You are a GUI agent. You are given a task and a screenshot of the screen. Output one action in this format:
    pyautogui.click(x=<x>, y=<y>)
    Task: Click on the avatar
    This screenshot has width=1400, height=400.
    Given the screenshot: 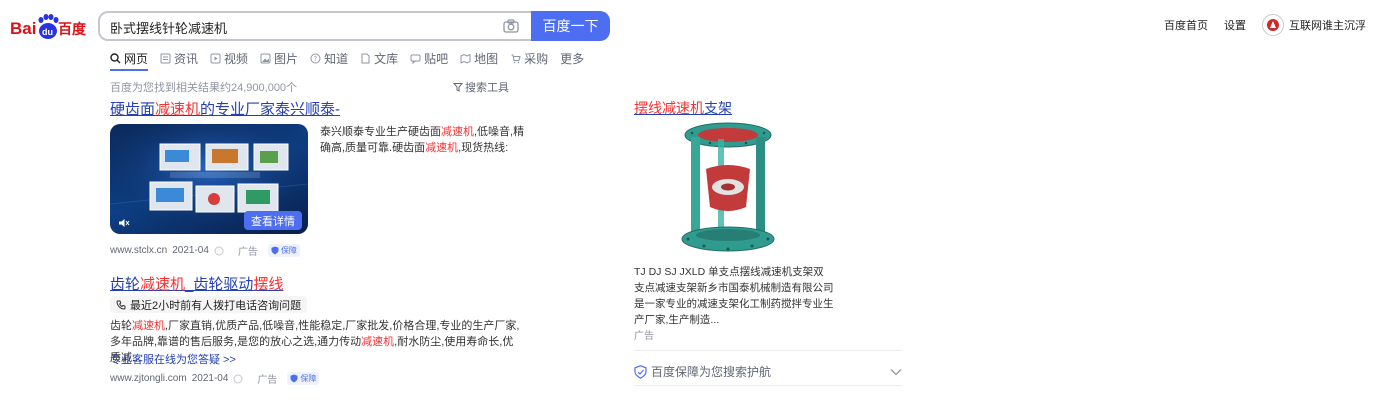 What is the action you would take?
    pyautogui.click(x=1273, y=25)
    